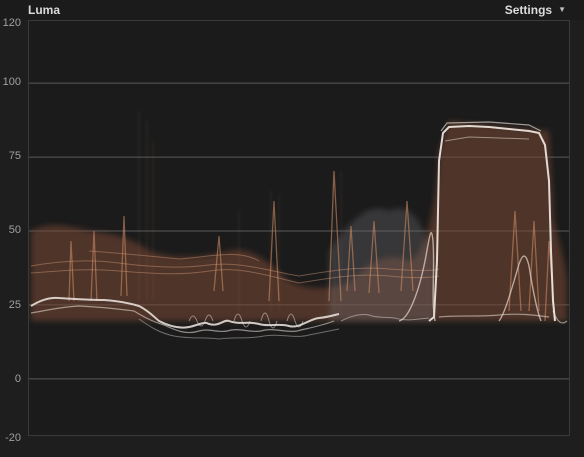  I want to click on tick-label-50: 50, so click(14, 230).